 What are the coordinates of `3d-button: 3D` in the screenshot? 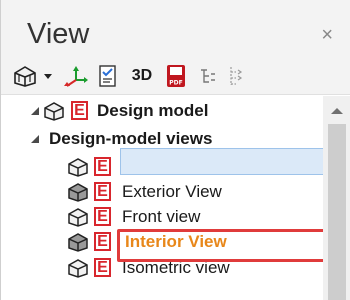 It's located at (142, 76).